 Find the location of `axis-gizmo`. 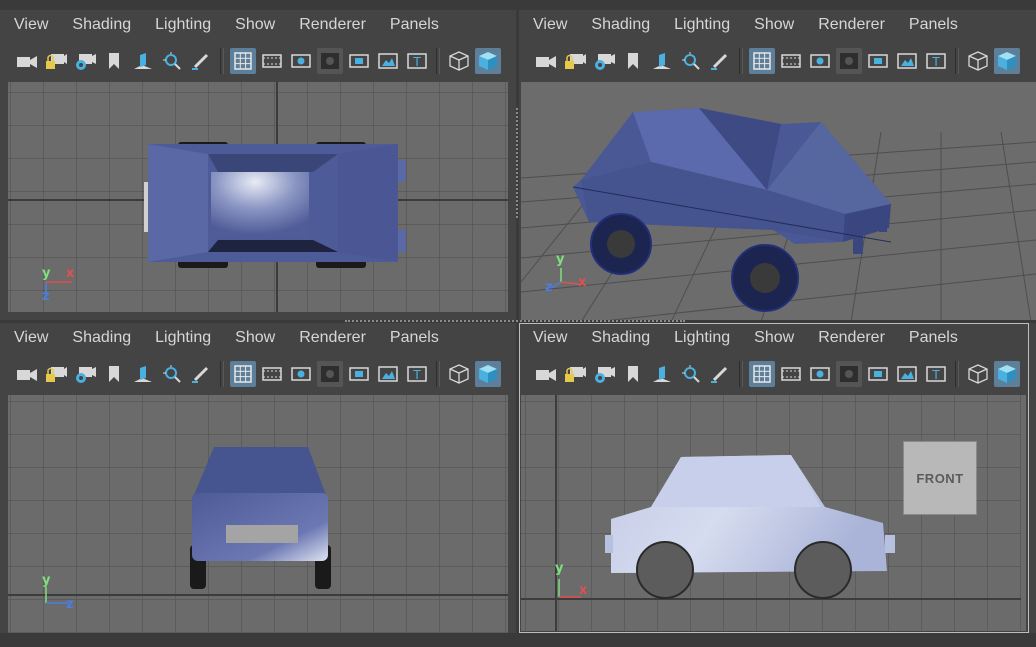

axis-gizmo is located at coordinates (56, 595).